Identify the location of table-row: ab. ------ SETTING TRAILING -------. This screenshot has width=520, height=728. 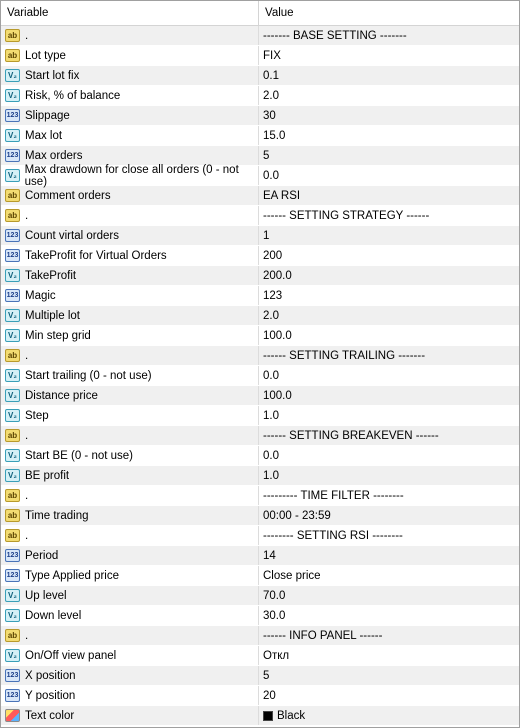
(260, 356).